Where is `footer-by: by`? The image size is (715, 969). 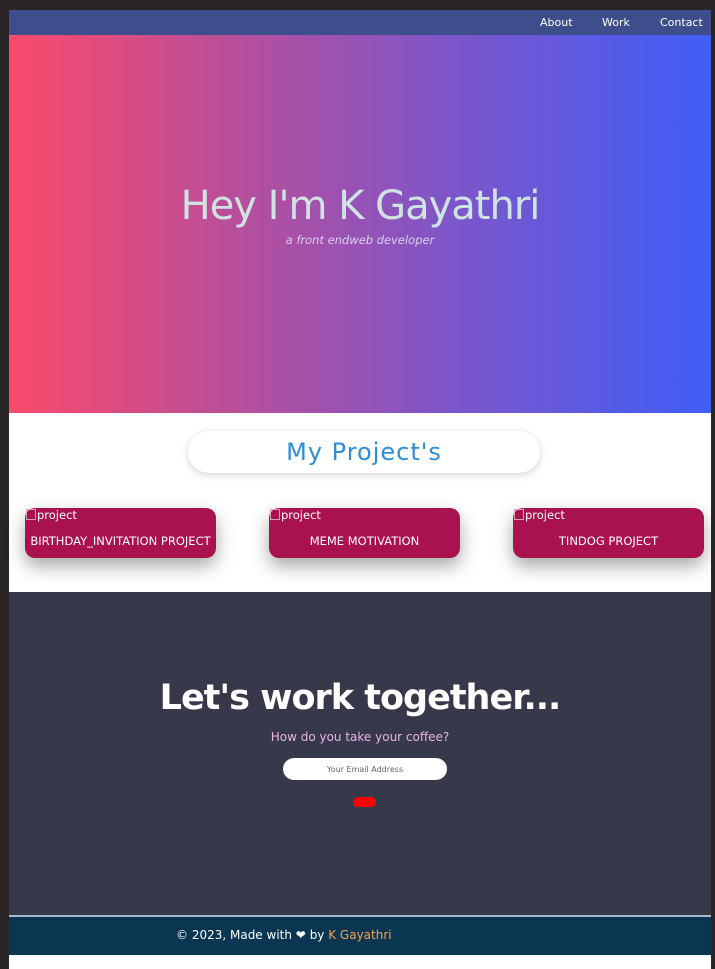 footer-by: by is located at coordinates (317, 935).